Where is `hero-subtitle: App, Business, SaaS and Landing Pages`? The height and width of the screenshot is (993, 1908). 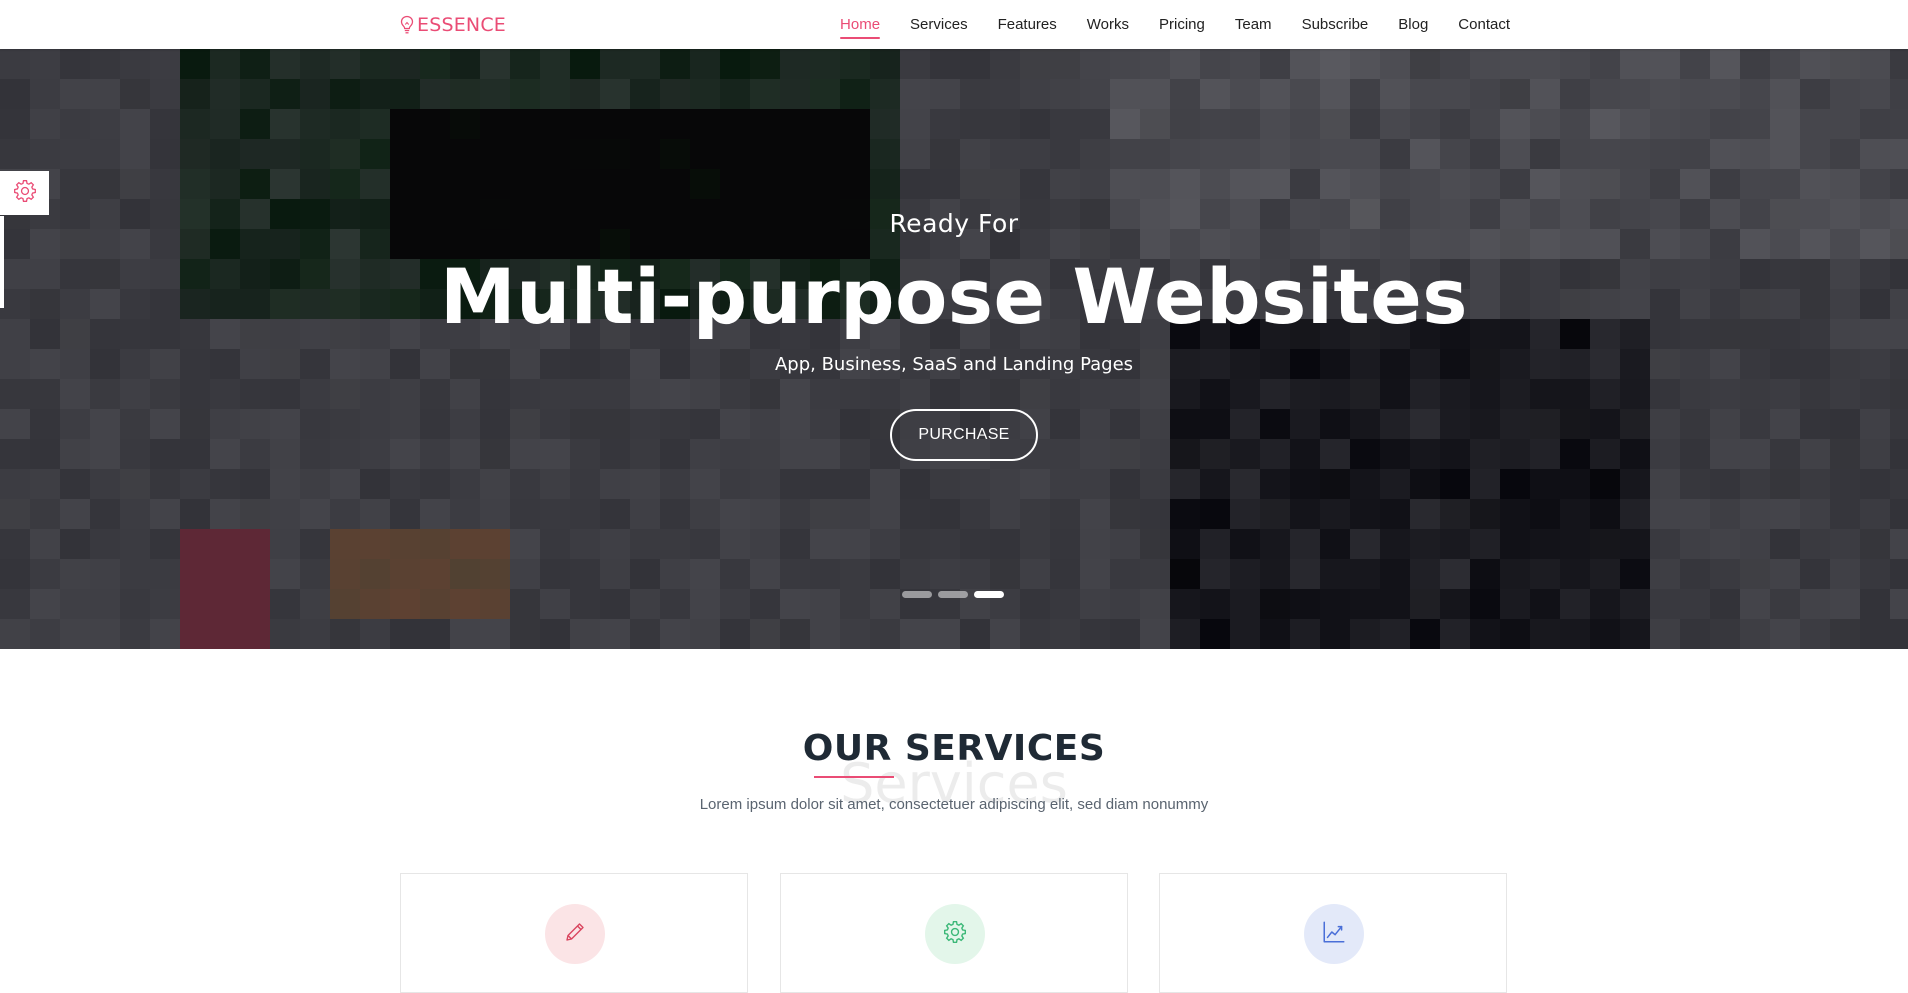 hero-subtitle: App, Business, SaaS and Landing Pages is located at coordinates (954, 364).